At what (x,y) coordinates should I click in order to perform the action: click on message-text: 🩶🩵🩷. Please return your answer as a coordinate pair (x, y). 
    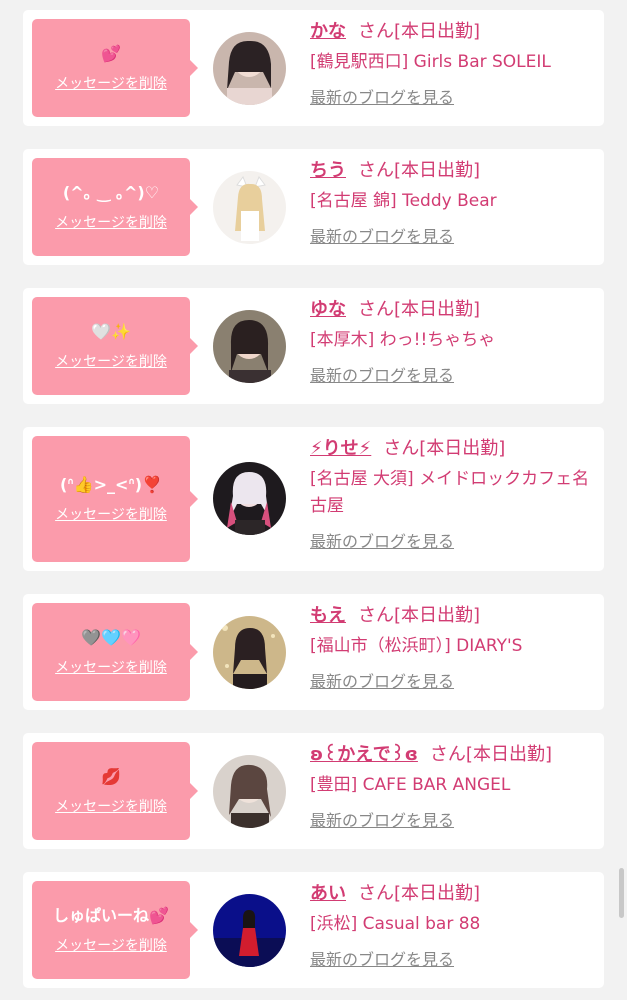
    Looking at the image, I should click on (111, 637).